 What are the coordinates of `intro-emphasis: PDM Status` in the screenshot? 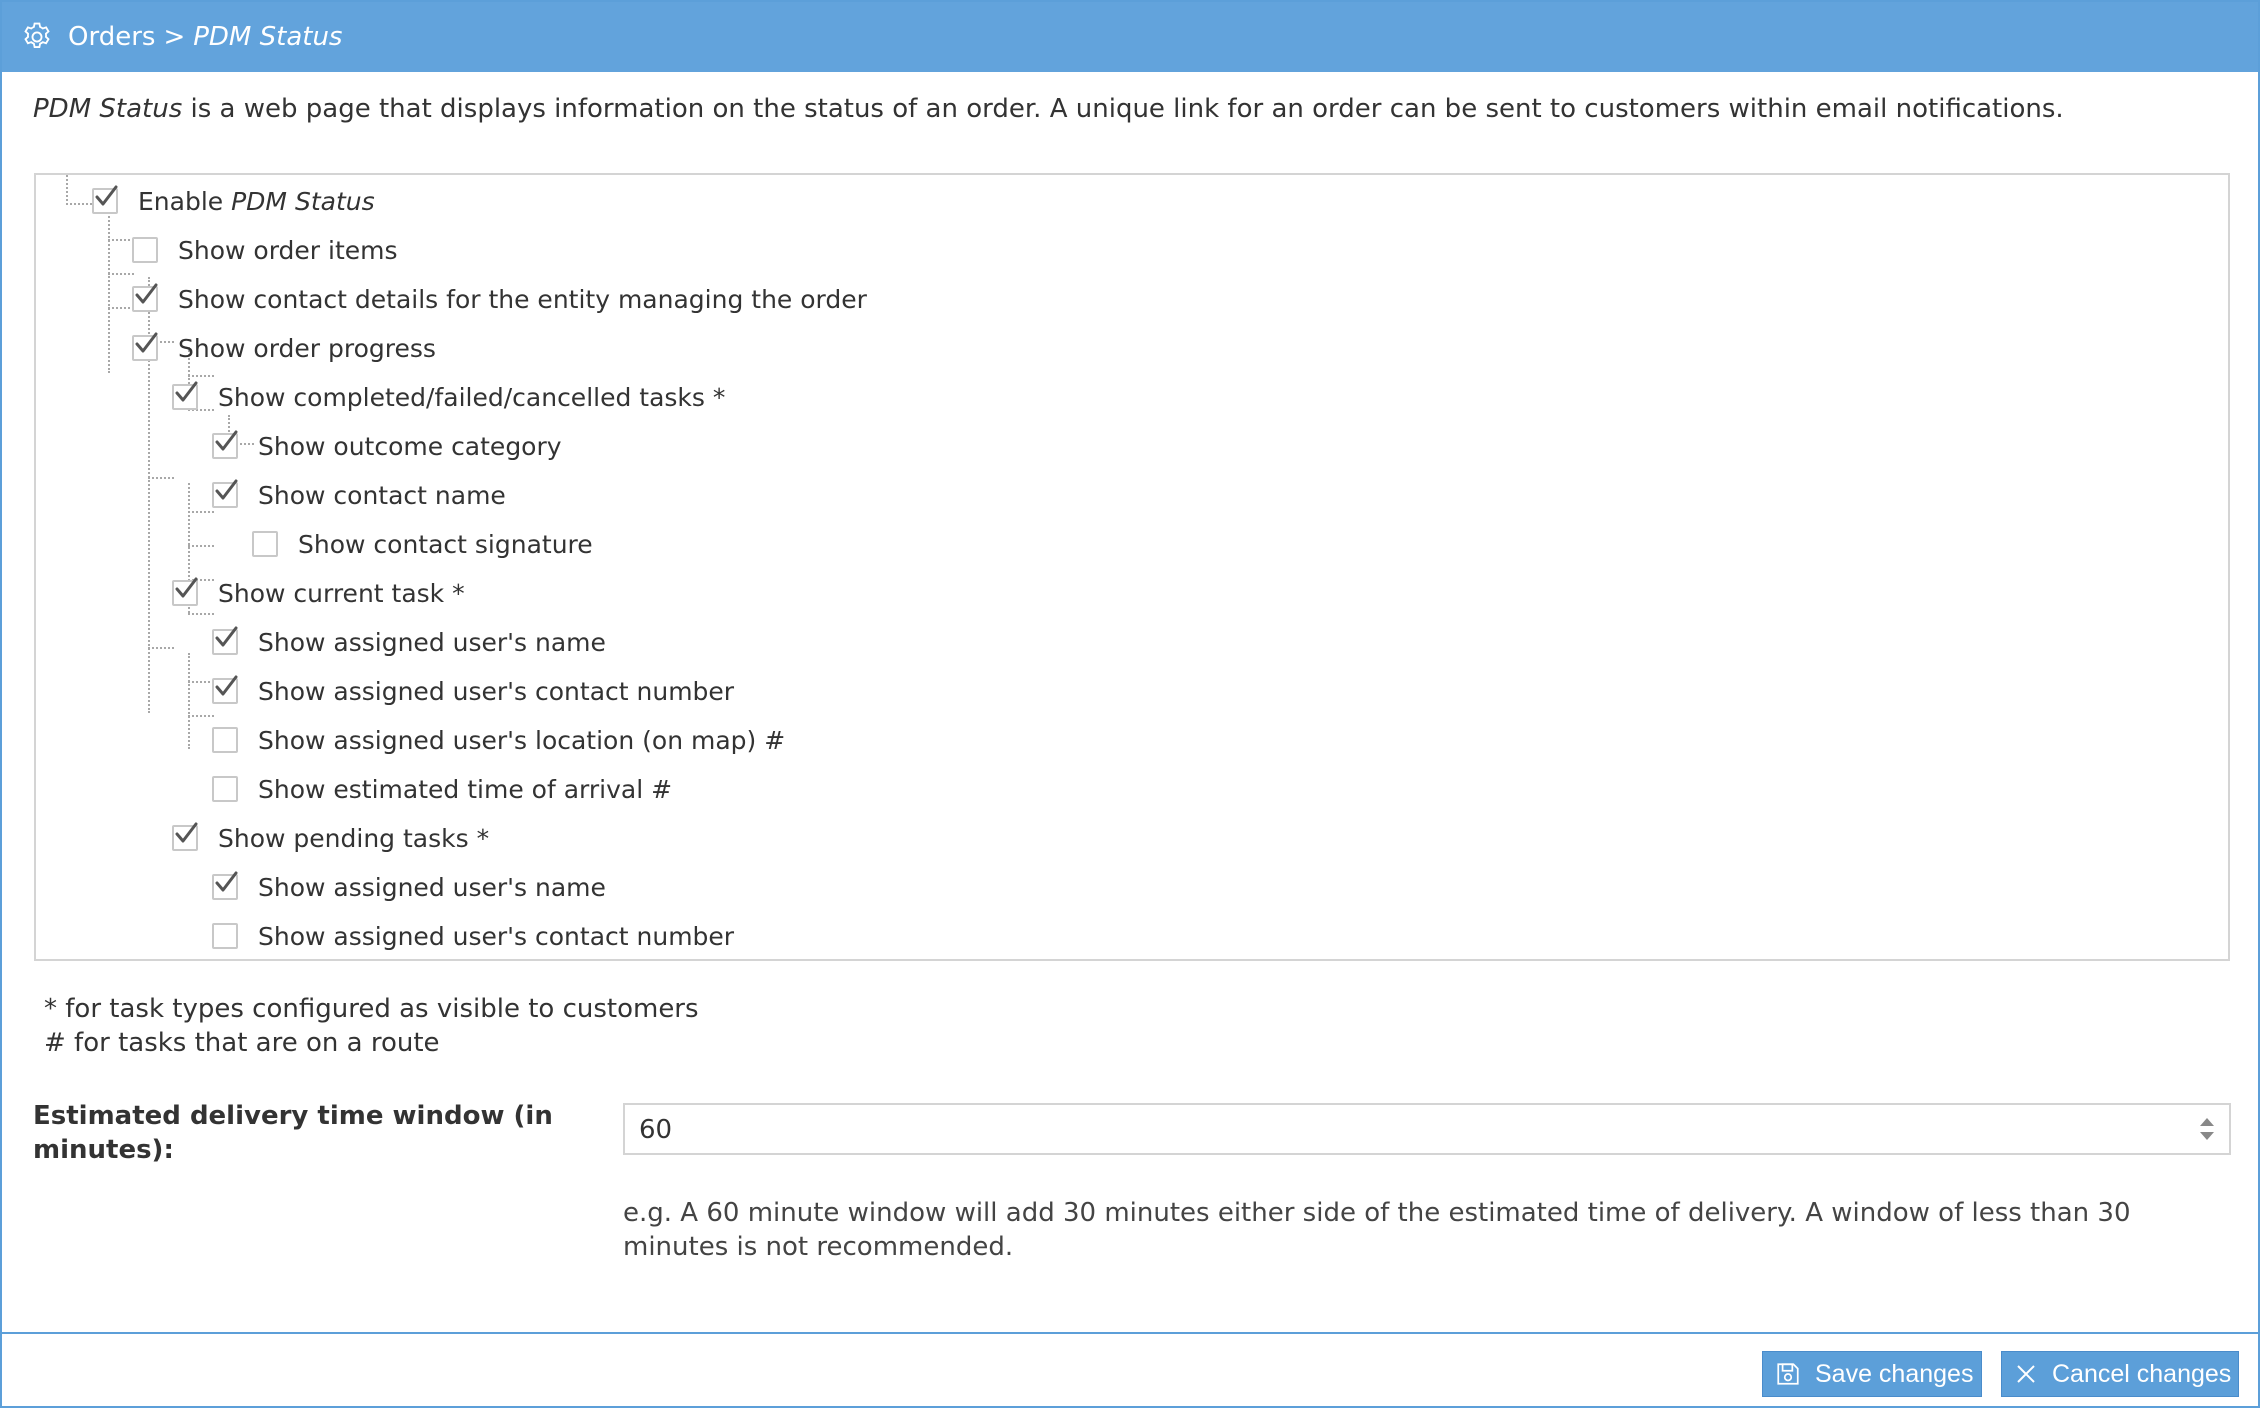 It's located at (108, 109).